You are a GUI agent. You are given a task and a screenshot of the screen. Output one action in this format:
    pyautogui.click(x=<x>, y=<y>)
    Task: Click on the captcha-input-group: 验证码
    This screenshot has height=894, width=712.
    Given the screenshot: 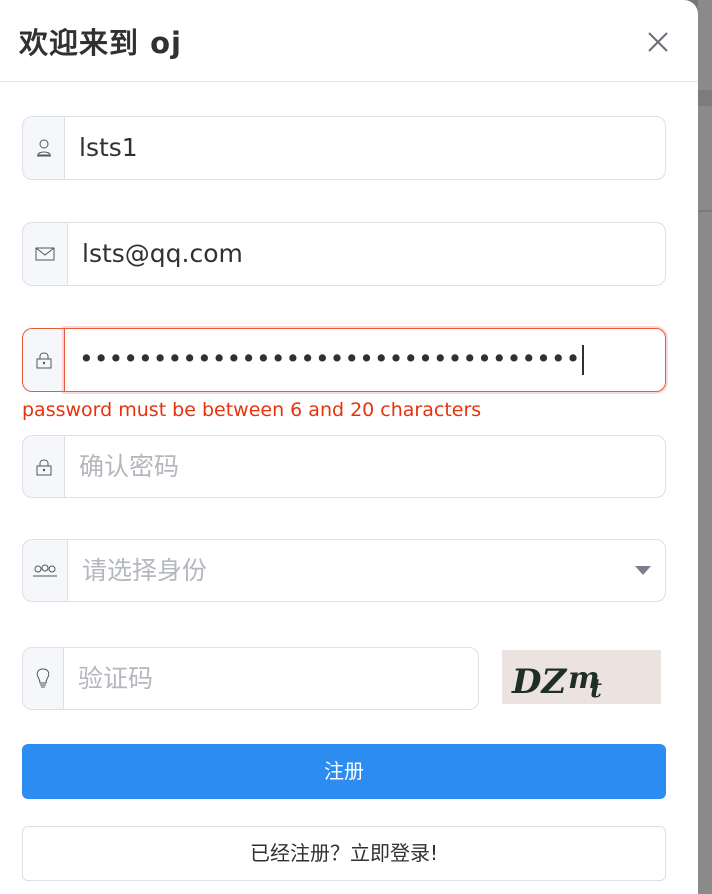 What is the action you would take?
    pyautogui.click(x=250, y=678)
    